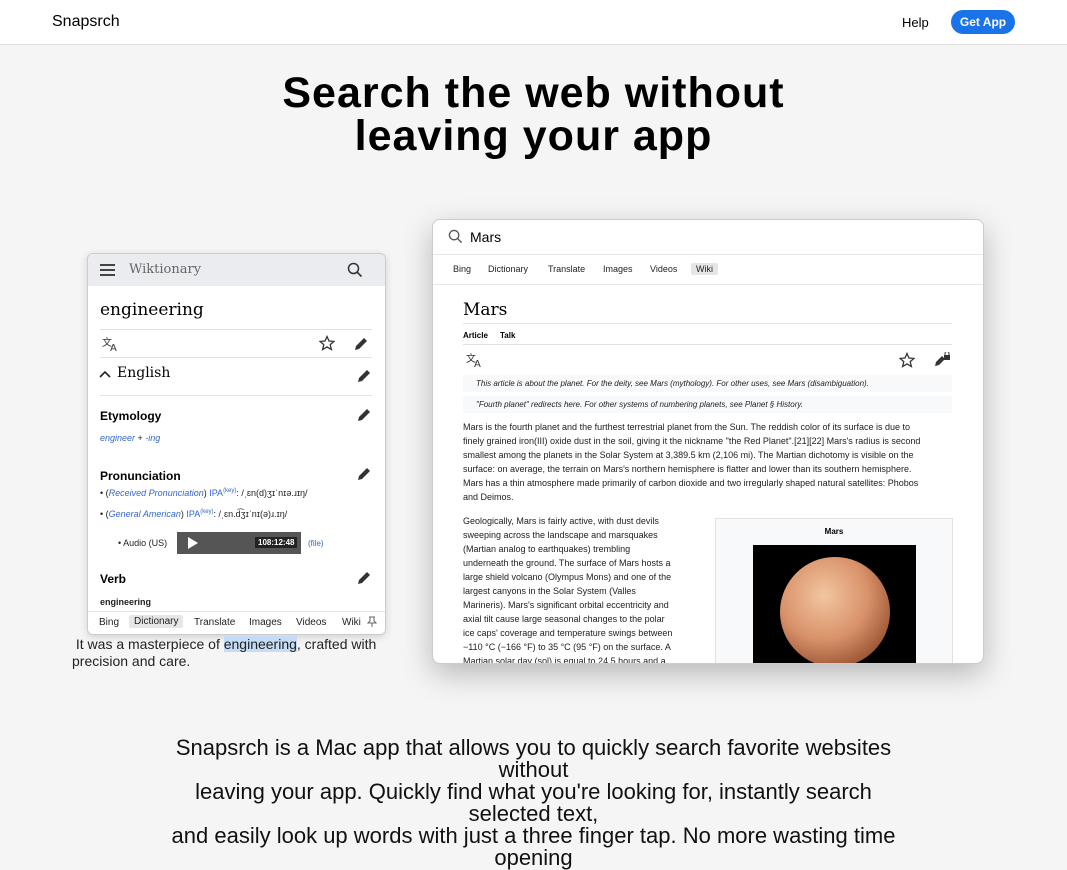 The image size is (1067, 870). Describe the element at coordinates (834, 531) in the screenshot. I see `infobox-title: Mars` at that location.